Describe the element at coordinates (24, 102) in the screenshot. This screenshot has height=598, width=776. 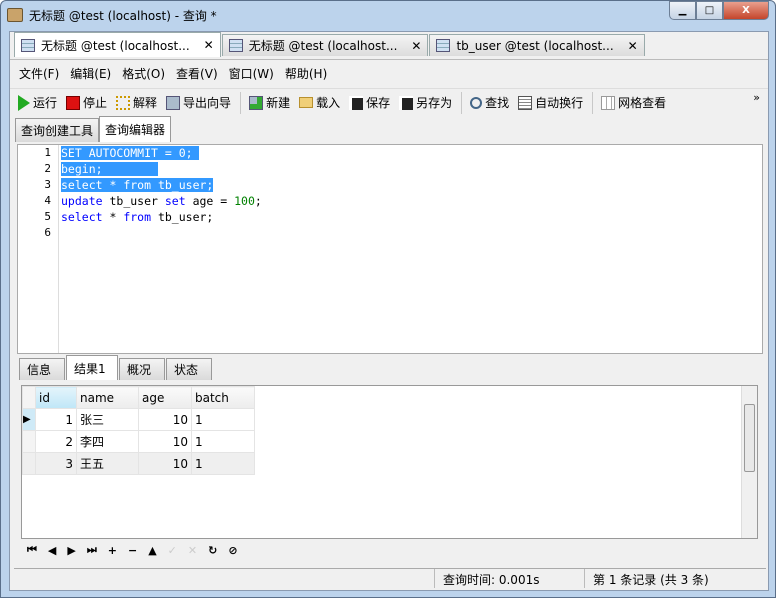
I see `play-icon` at that location.